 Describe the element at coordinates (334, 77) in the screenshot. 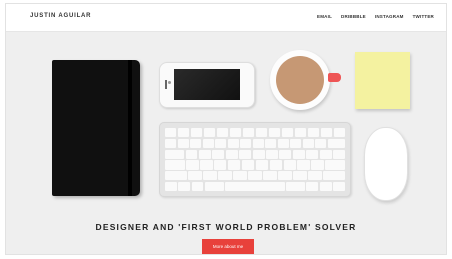

I see `mug-handle` at that location.